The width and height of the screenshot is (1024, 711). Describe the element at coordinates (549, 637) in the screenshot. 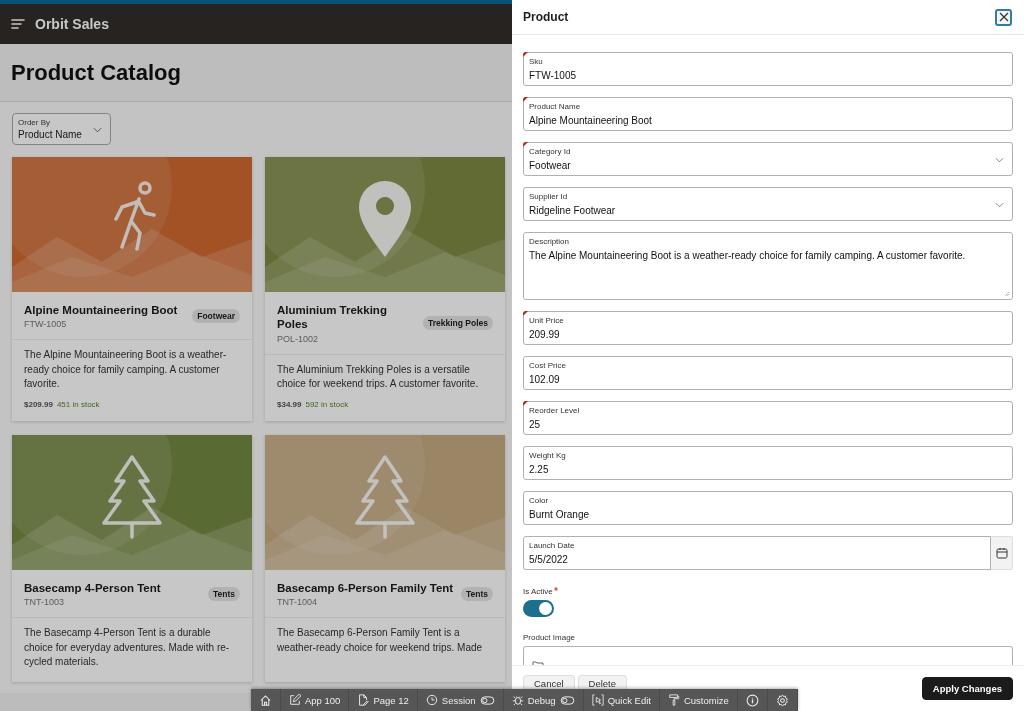

I see `field-label: Product Image` at that location.